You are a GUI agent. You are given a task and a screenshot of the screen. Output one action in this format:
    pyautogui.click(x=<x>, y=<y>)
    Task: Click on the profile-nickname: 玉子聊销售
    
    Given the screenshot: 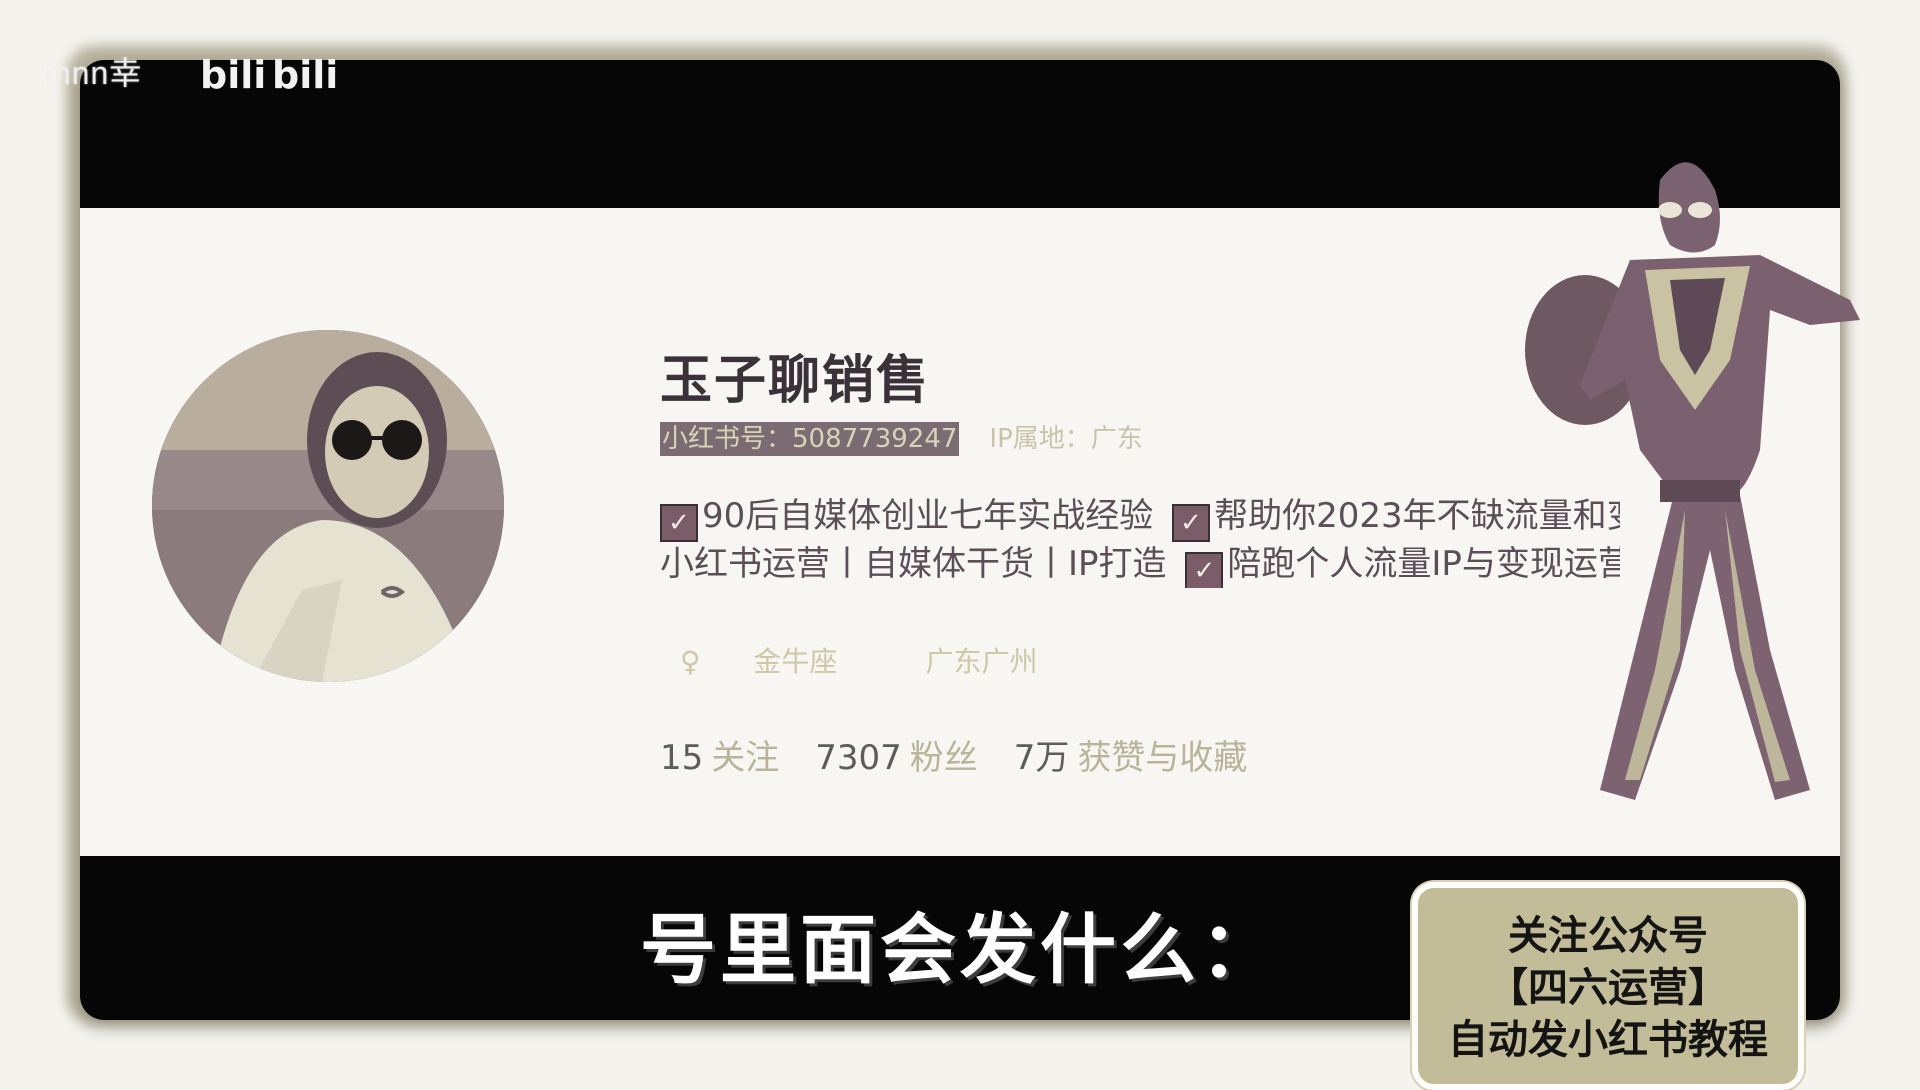 What is the action you would take?
    pyautogui.click(x=795, y=381)
    